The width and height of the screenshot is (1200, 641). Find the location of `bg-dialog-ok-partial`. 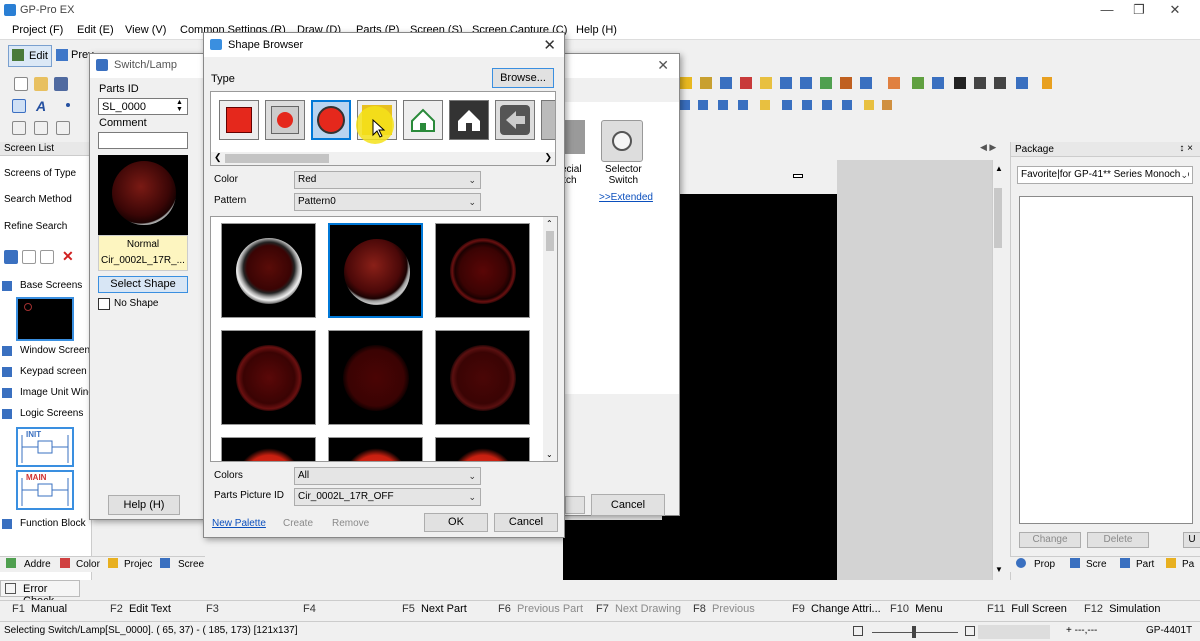

bg-dialog-ok-partial is located at coordinates (575, 505).